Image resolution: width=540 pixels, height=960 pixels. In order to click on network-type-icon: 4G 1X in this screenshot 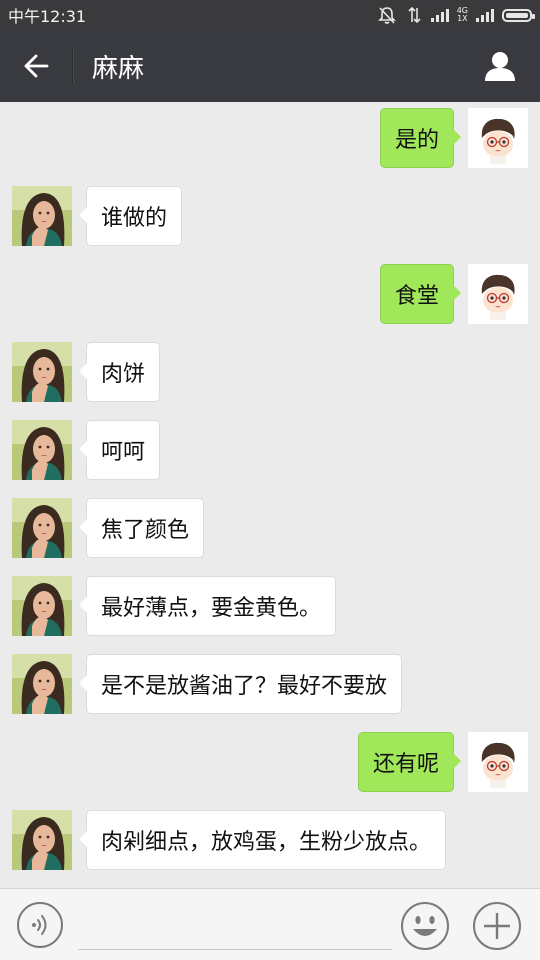, I will do `click(462, 15)`.